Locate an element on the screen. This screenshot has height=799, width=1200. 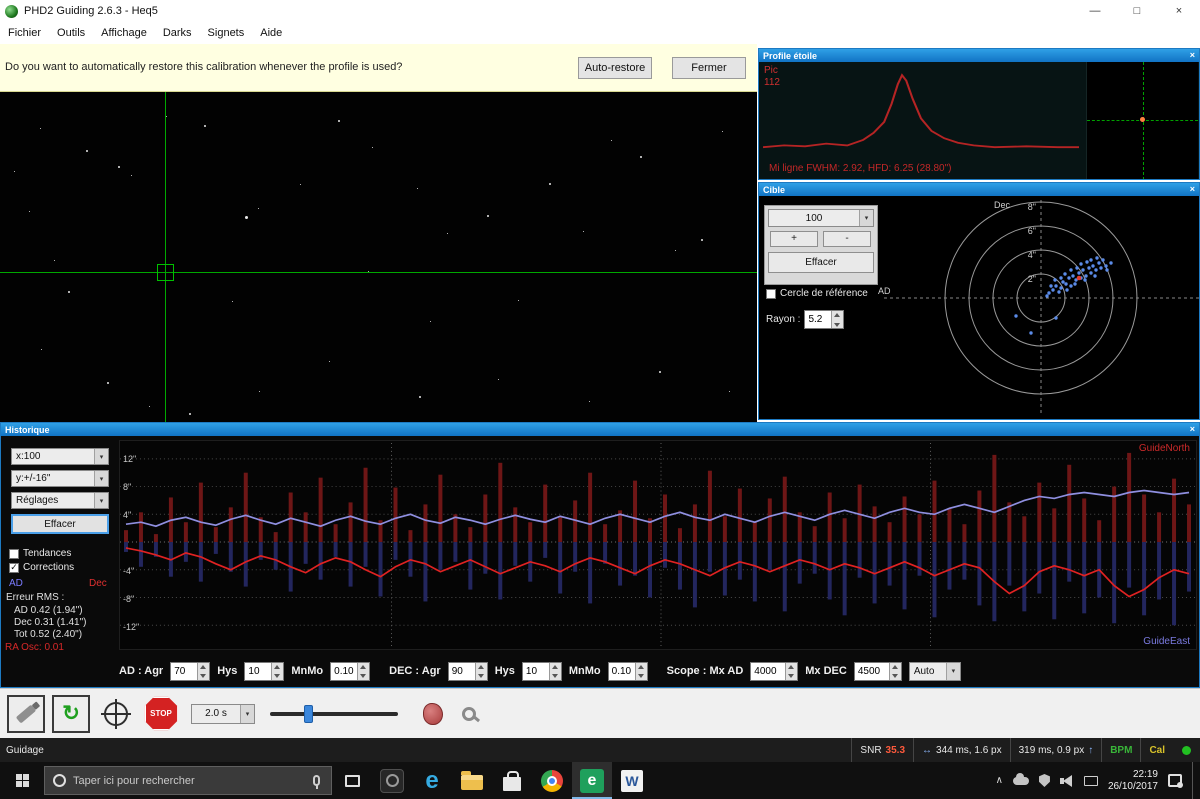
guide-target-icon is located at coordinates (116, 713).